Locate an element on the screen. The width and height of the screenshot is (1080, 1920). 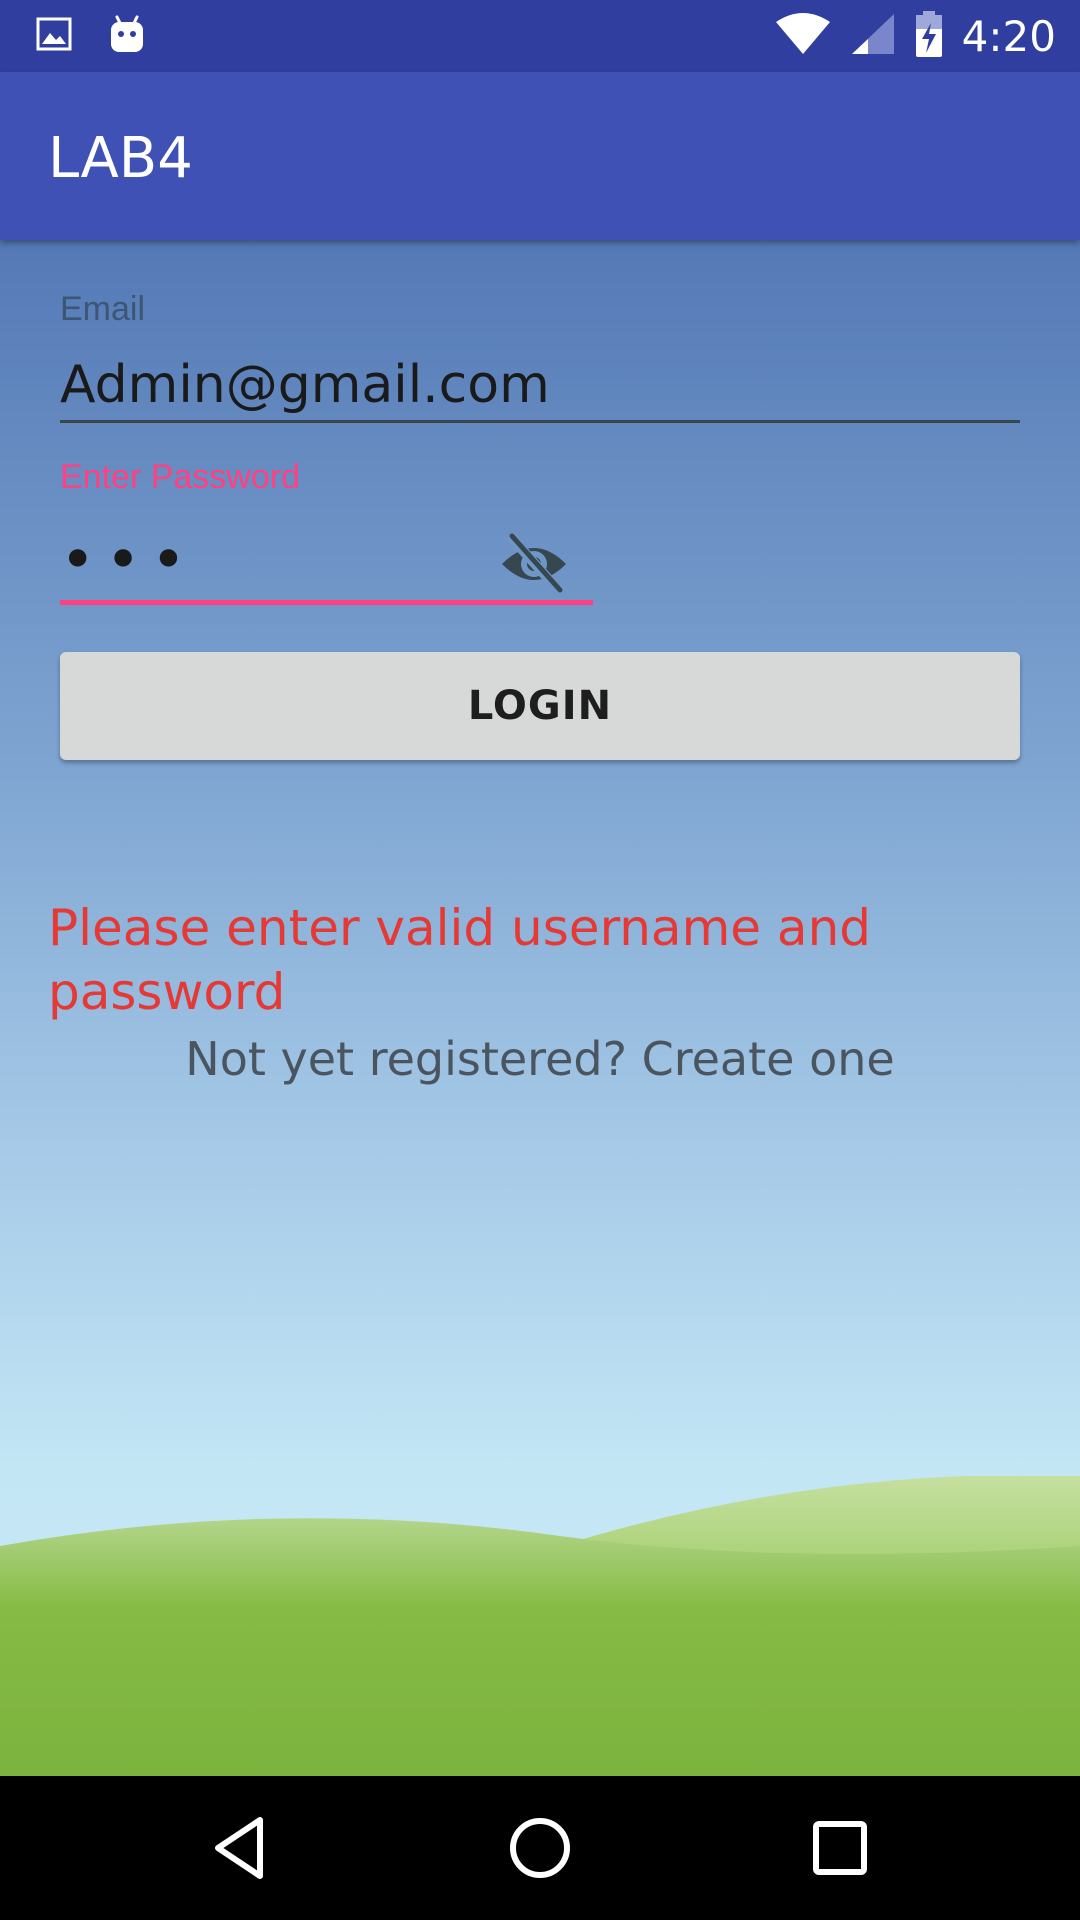
status-bar: 4:20 is located at coordinates (540, 36).